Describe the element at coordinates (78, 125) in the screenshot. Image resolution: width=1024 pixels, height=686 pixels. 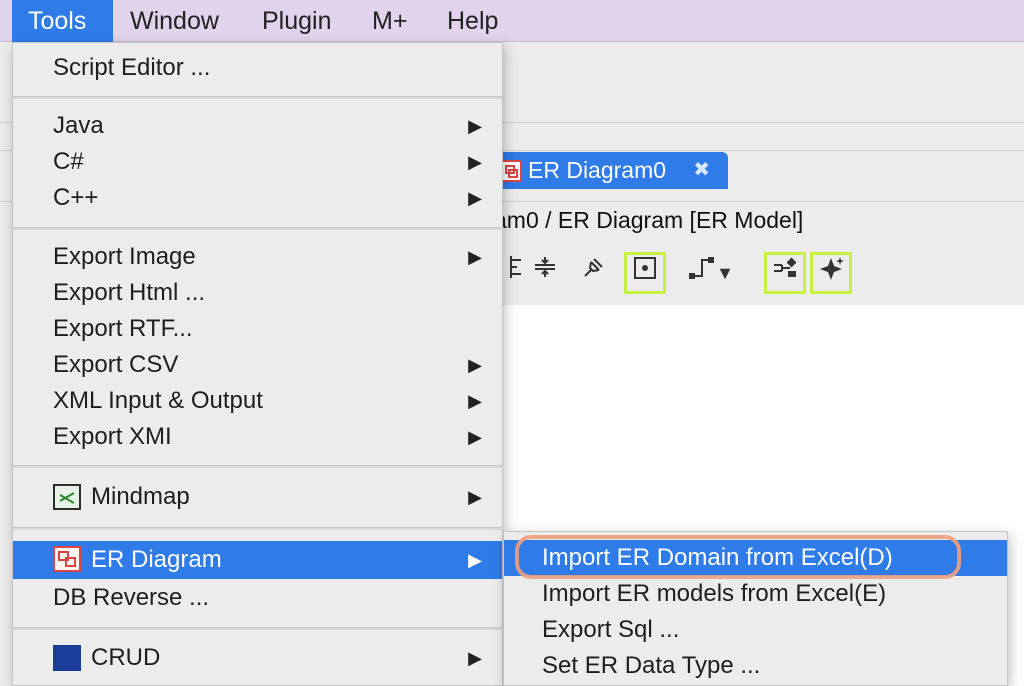
I see `menu-item-label: Java` at that location.